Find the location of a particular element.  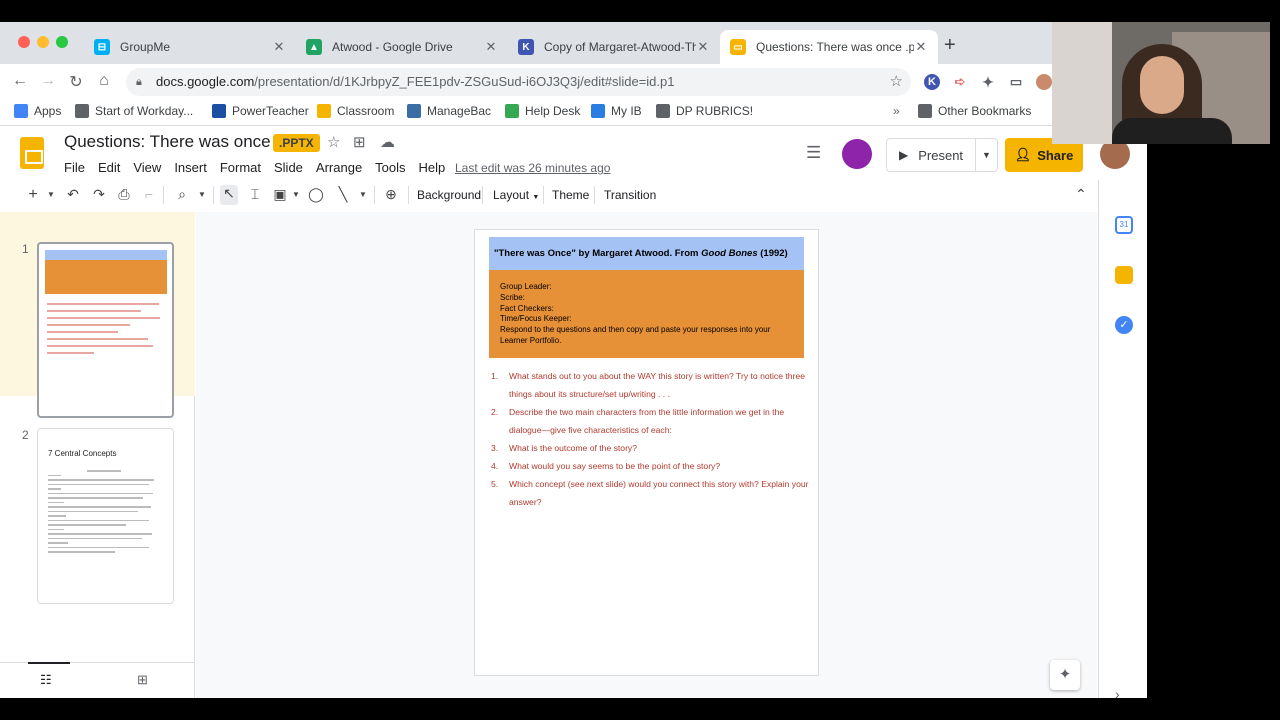

bookmark-star-icon: ☆ is located at coordinates (896, 82).